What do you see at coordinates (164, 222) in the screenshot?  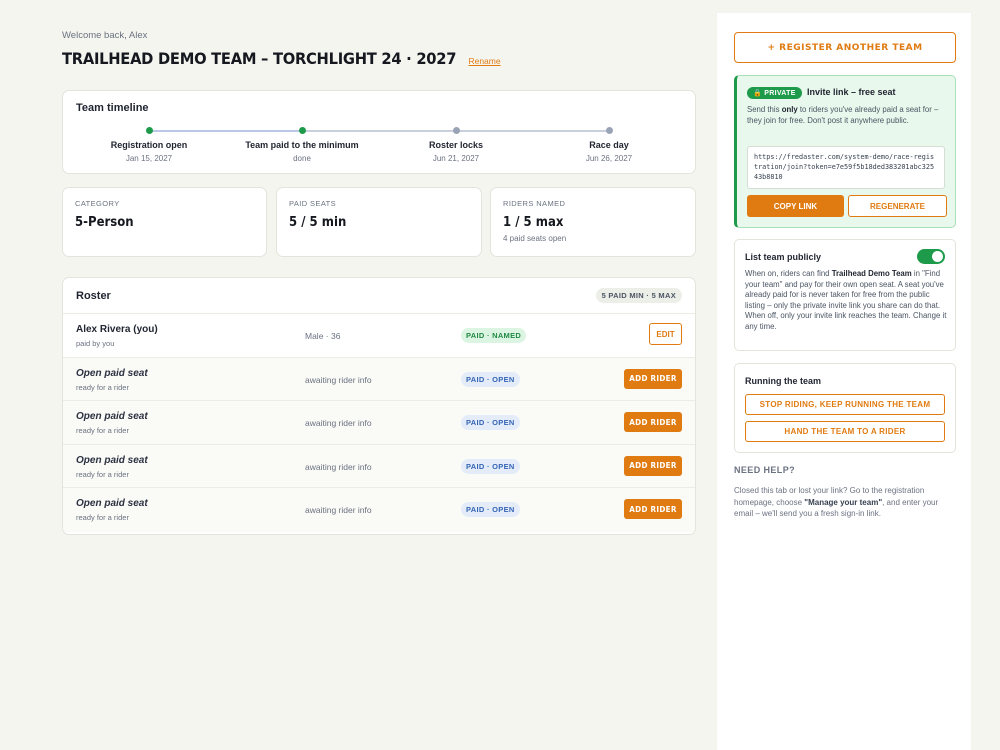 I see `stat-category: CATEGORY 5-Person` at bounding box center [164, 222].